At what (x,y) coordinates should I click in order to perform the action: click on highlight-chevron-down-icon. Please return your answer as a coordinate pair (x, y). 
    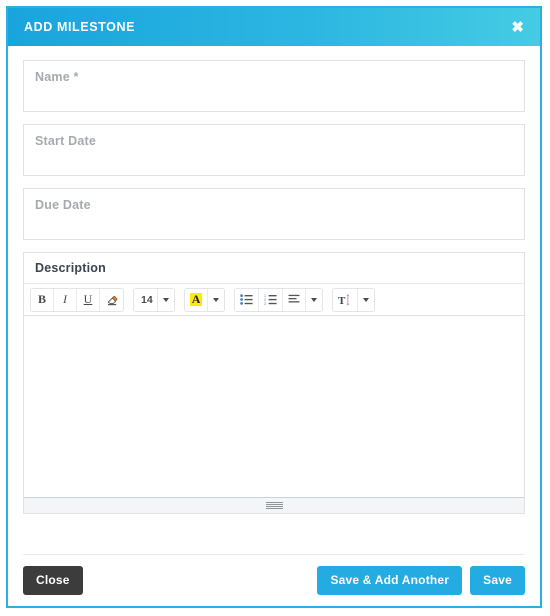
    Looking at the image, I should click on (216, 299).